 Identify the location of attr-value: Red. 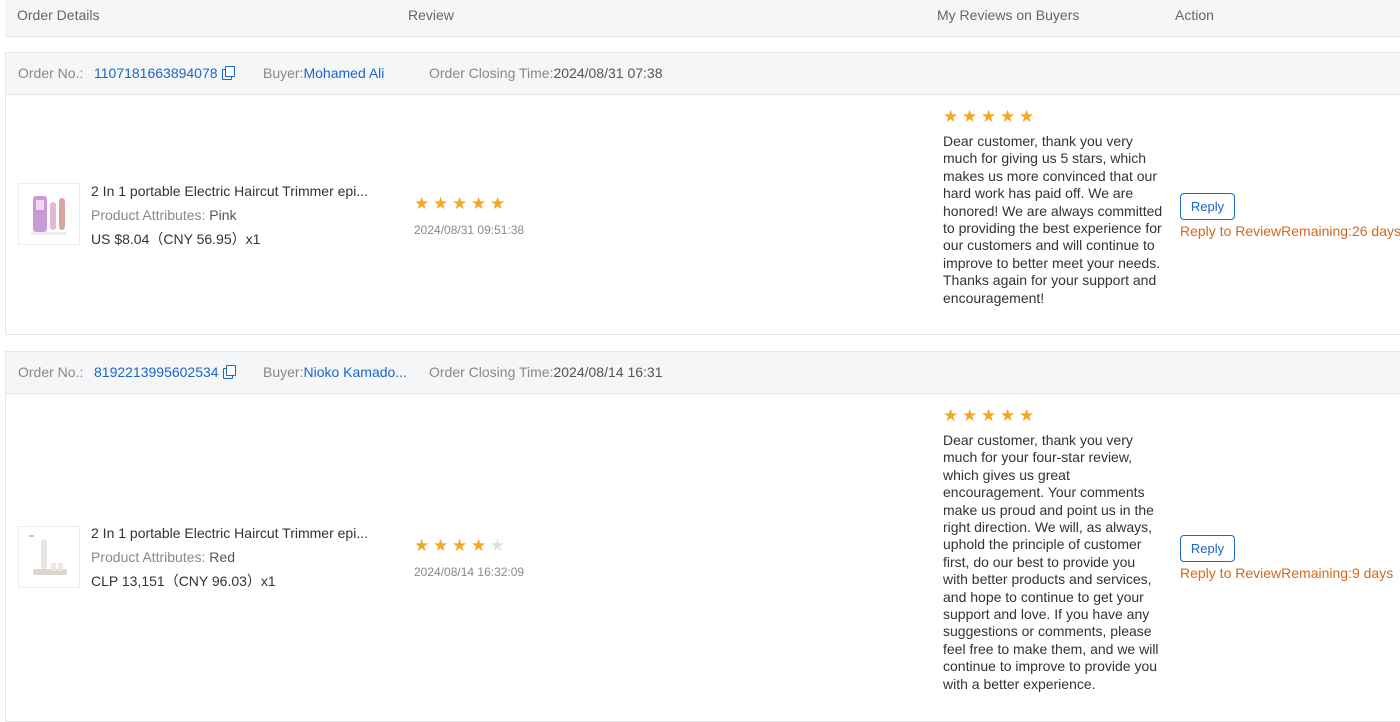
(222, 557).